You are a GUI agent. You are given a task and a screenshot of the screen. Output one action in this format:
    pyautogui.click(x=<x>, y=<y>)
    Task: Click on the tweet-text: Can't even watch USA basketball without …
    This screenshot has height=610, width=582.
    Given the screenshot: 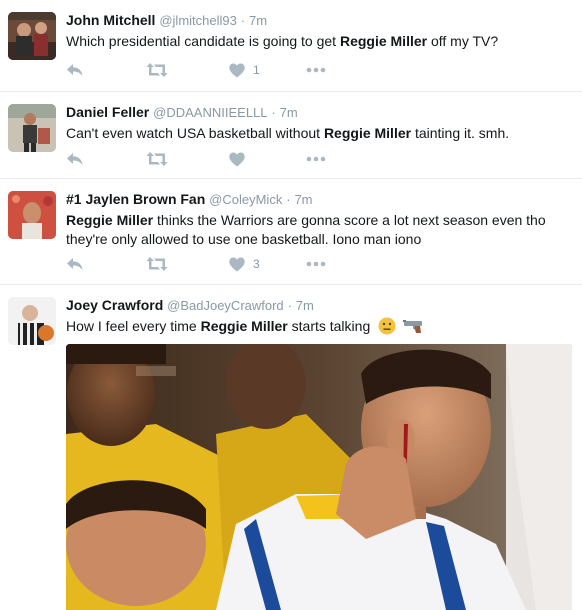 What is the action you would take?
    pyautogui.click(x=316, y=133)
    